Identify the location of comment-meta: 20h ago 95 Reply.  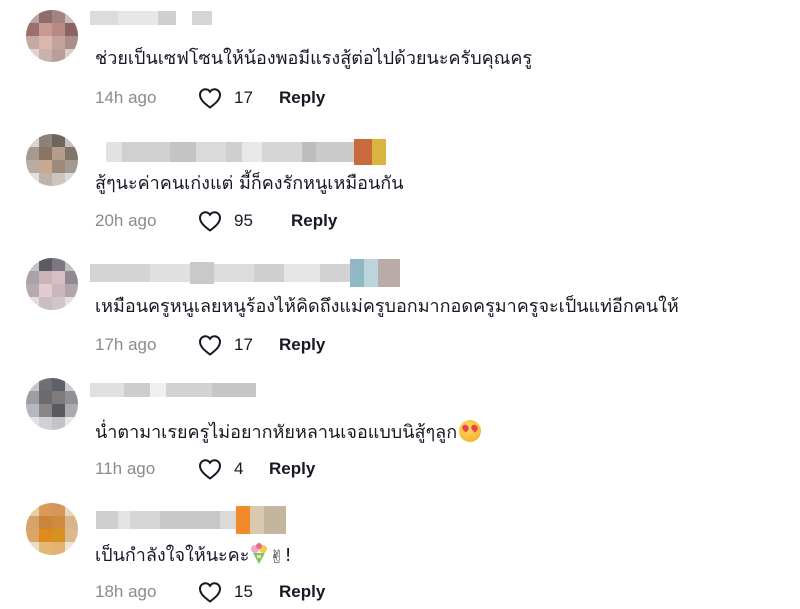
(216, 221).